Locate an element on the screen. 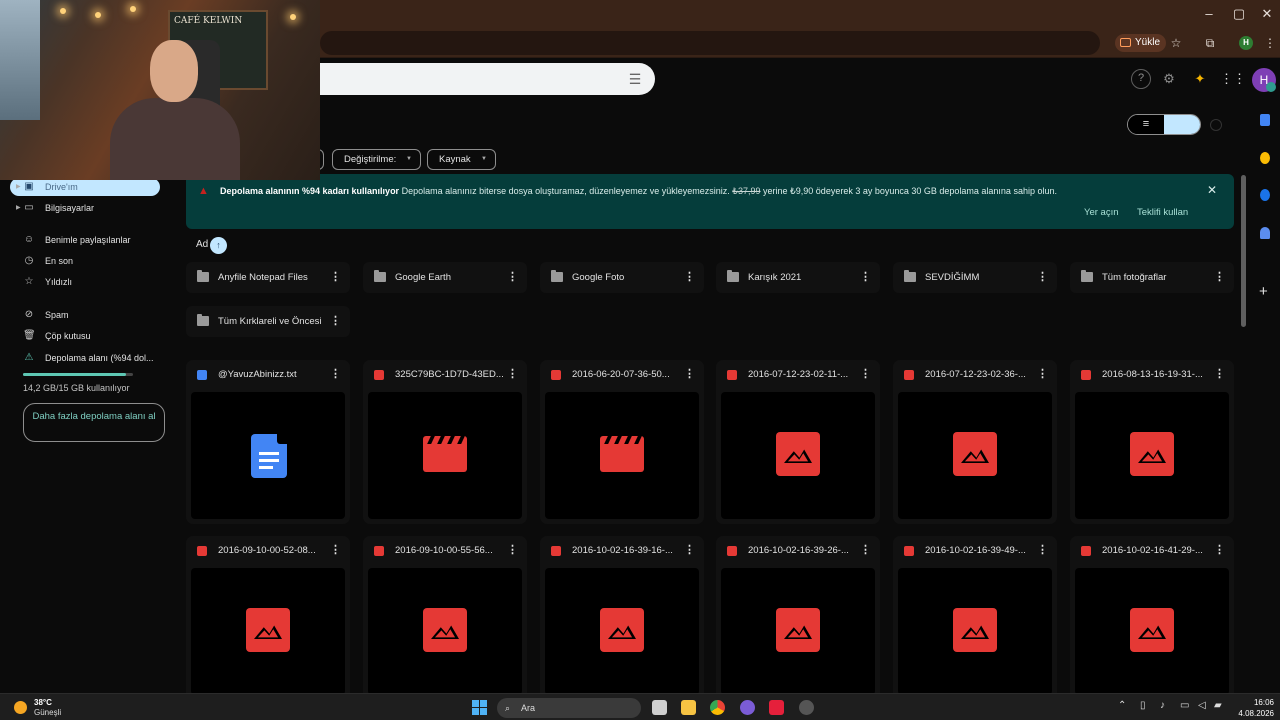  get-addons-plus-icon: + is located at coordinates (1263, 291).